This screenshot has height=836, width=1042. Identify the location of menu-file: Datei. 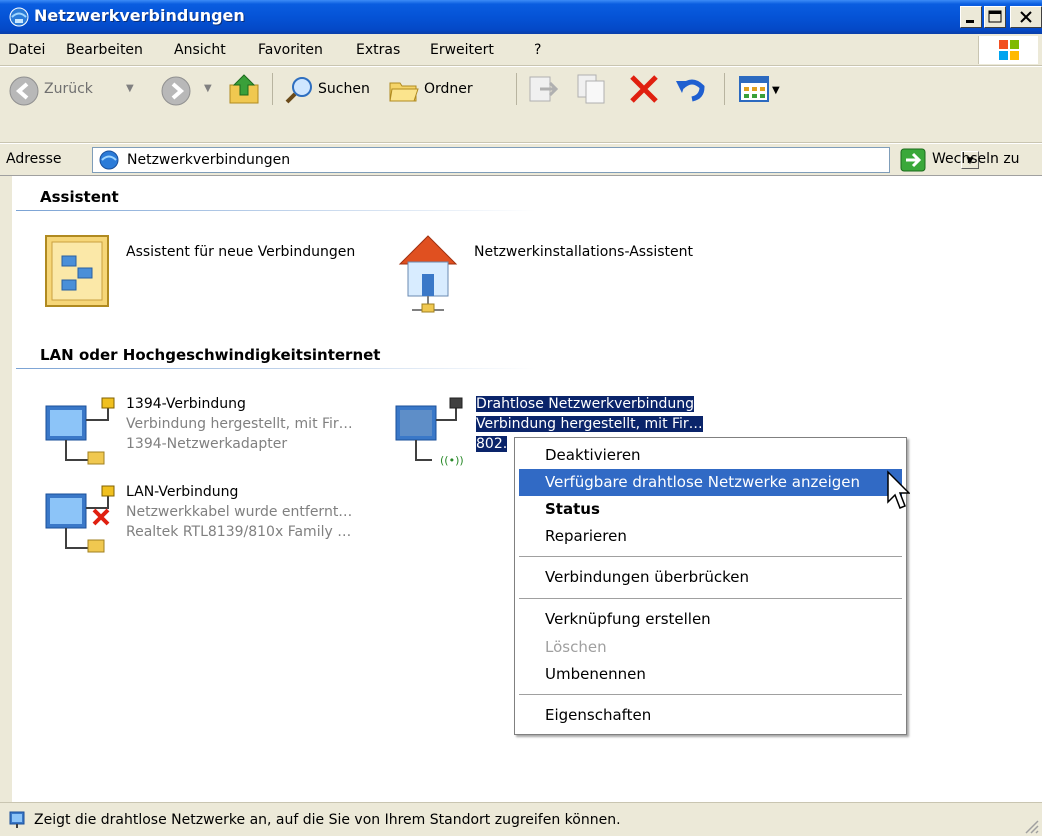
(26, 50).